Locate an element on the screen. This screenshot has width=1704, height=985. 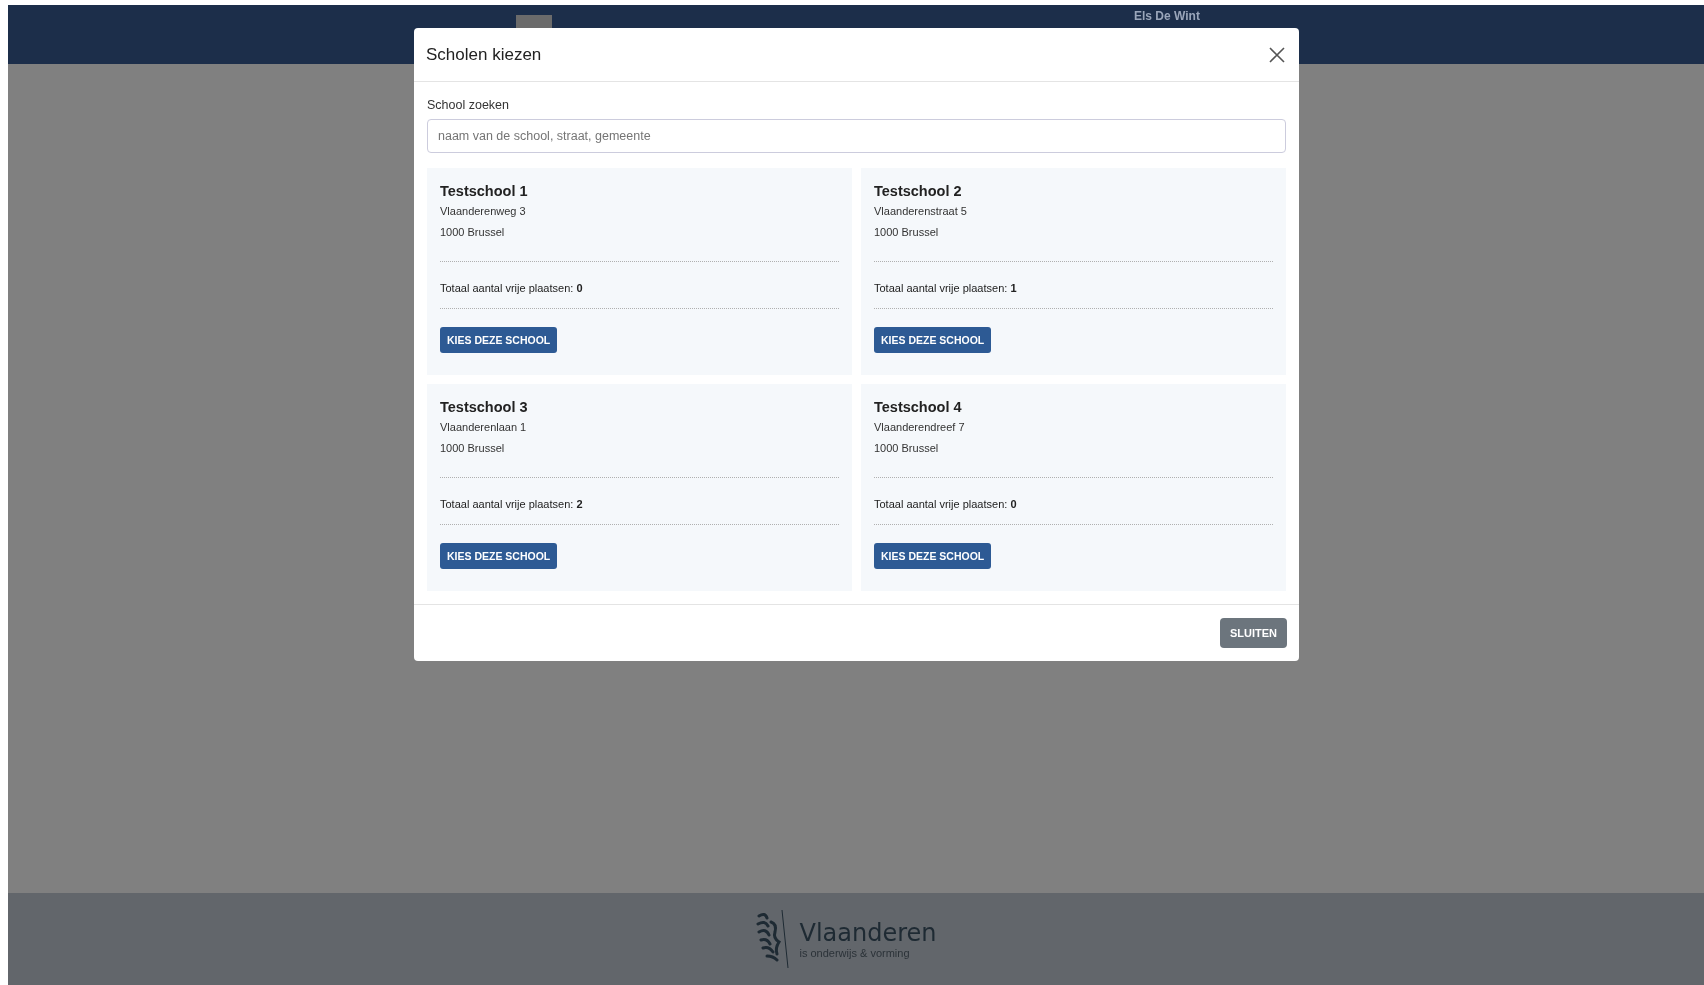
free-places-text: Totaal aantal vrije plaatsen: 1 is located at coordinates (946, 288).